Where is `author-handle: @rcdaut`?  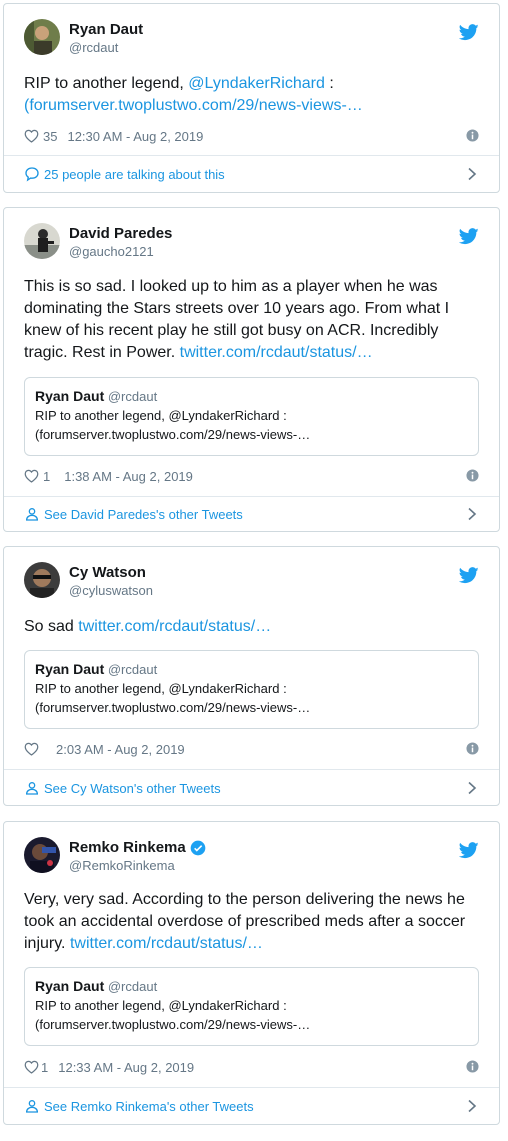 author-handle: @rcdaut is located at coordinates (93, 48).